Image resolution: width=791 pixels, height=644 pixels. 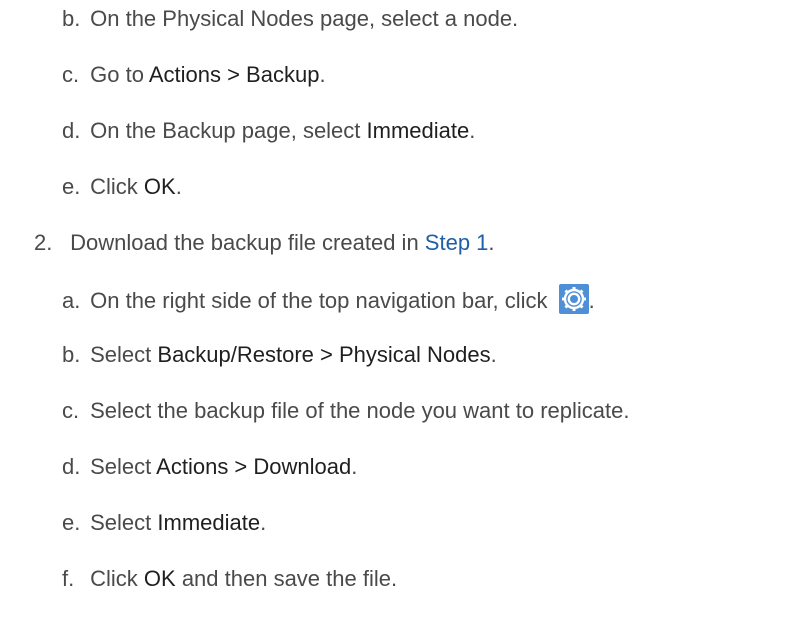 I want to click on list-item: d. On the Backup page, select Immediate., so click(x=268, y=131).